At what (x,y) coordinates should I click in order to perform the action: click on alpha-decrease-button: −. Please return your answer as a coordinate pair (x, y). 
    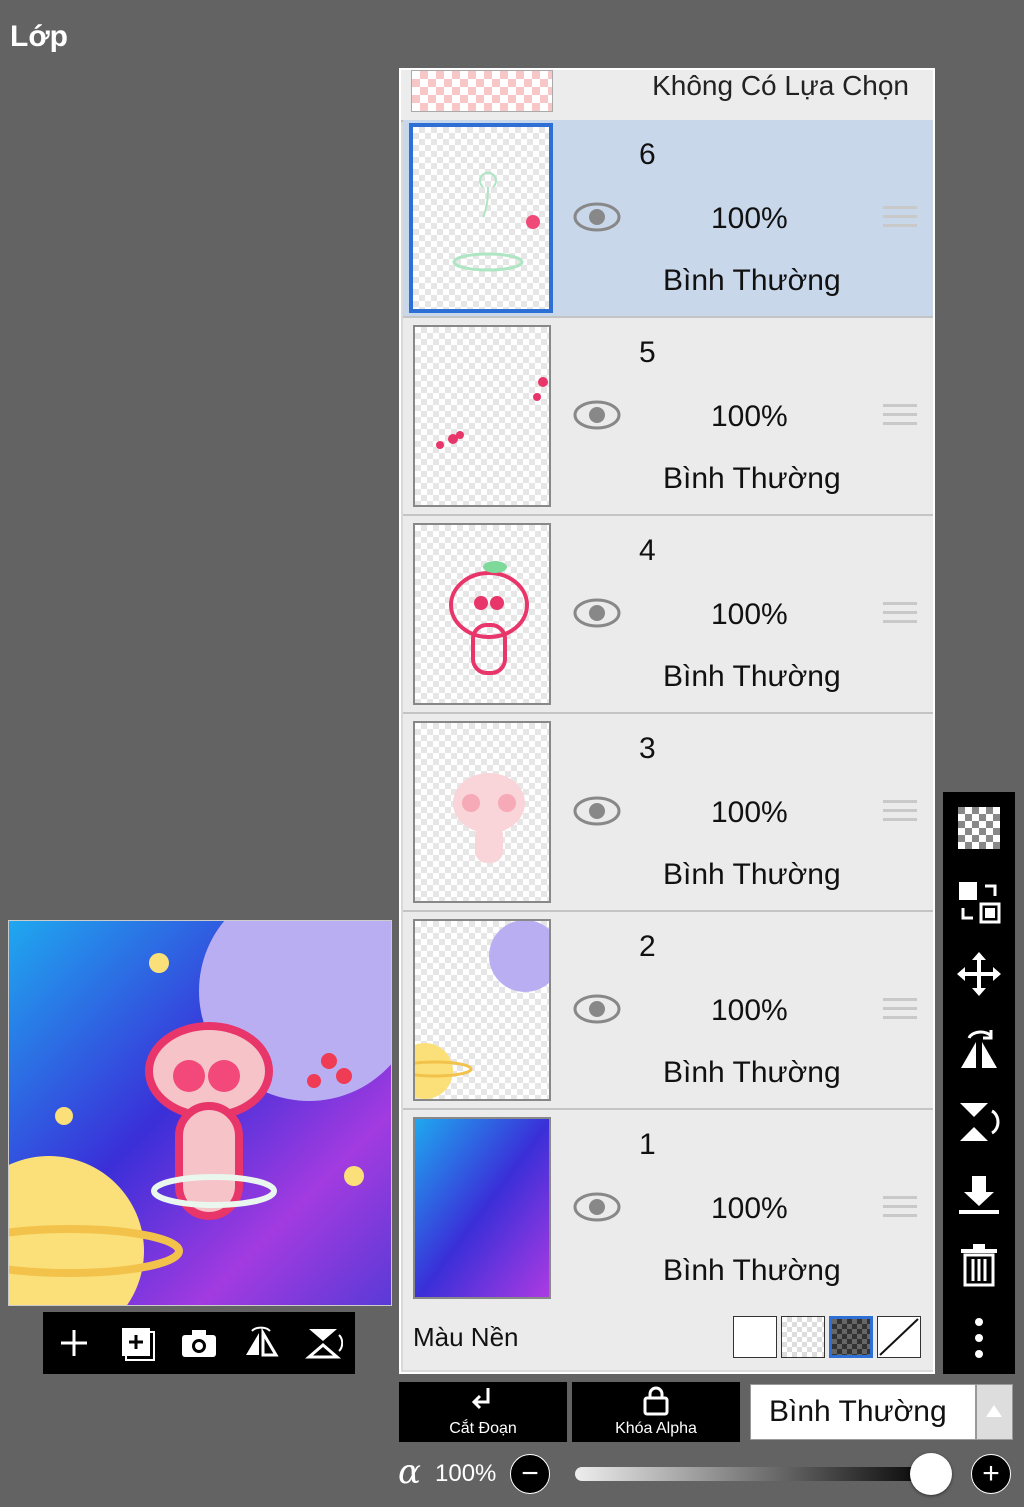
    Looking at the image, I should click on (530, 1474).